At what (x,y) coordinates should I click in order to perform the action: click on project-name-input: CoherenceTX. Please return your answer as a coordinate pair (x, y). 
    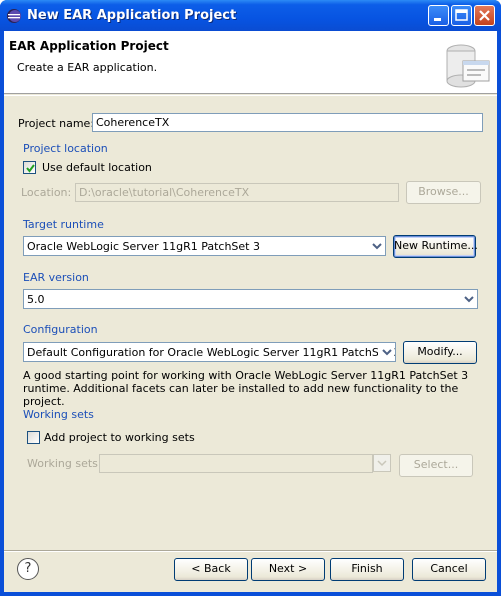
    Looking at the image, I should click on (287, 122).